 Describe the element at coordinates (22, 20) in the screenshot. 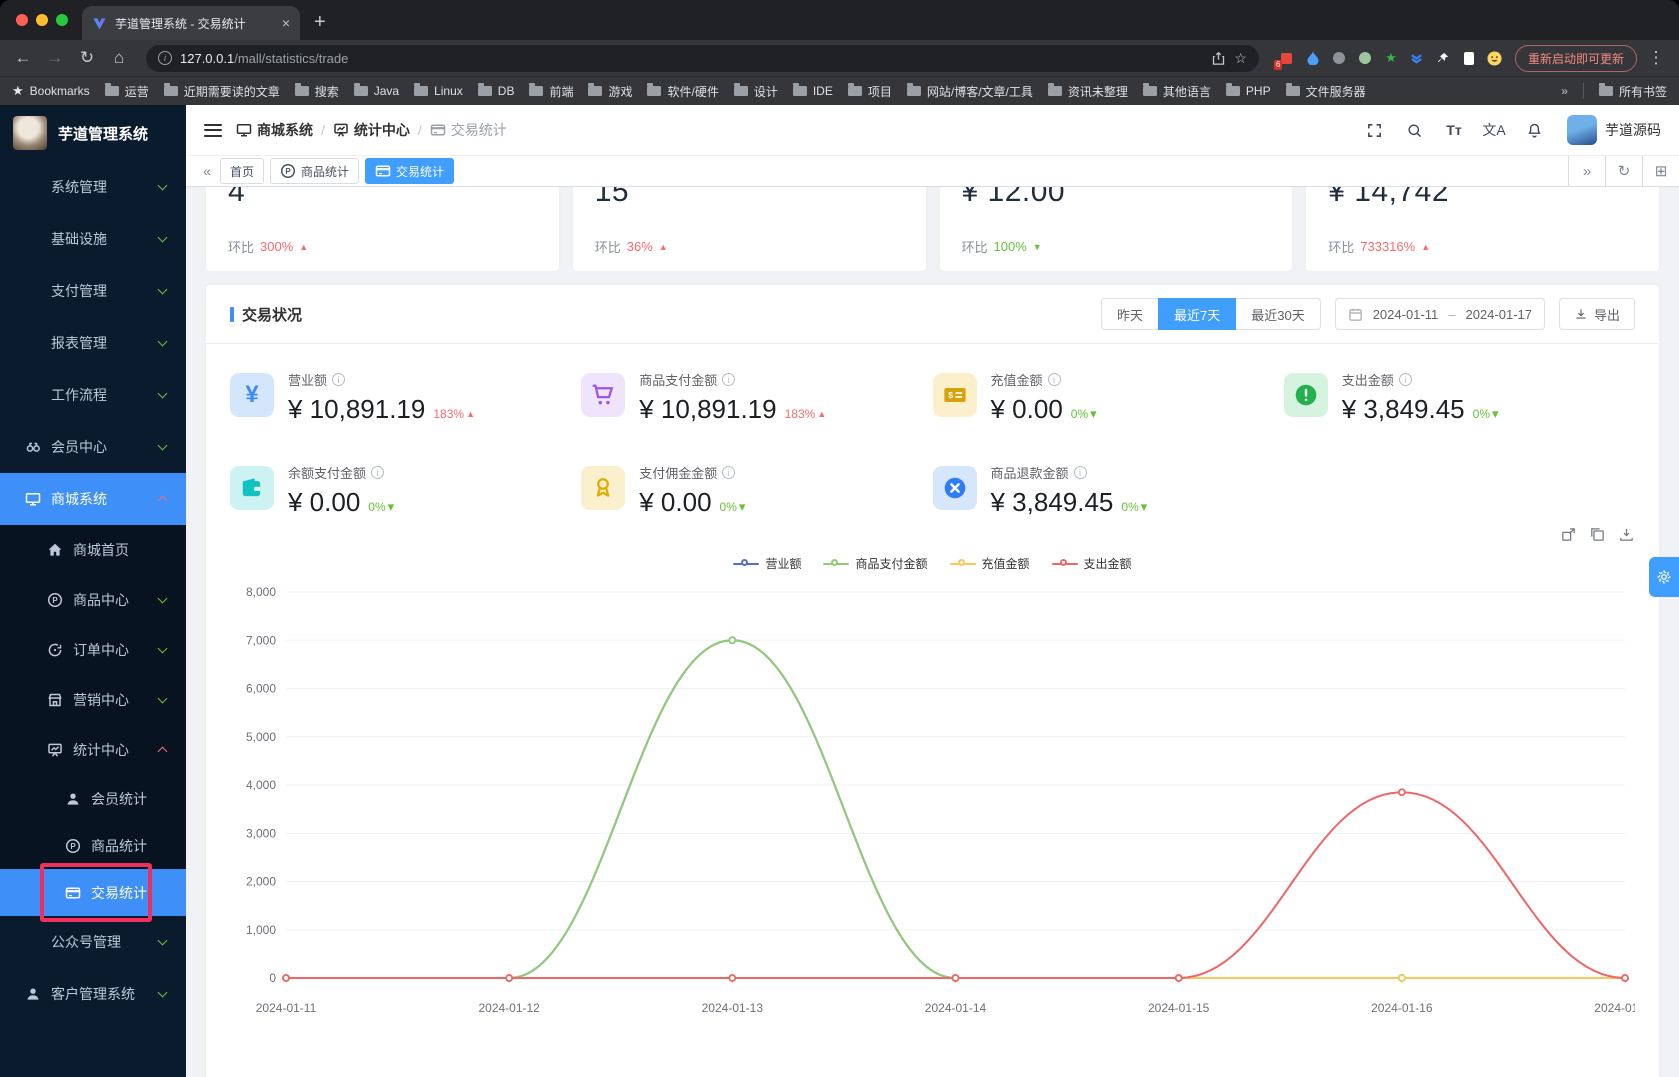

I see `close-window-button` at that location.